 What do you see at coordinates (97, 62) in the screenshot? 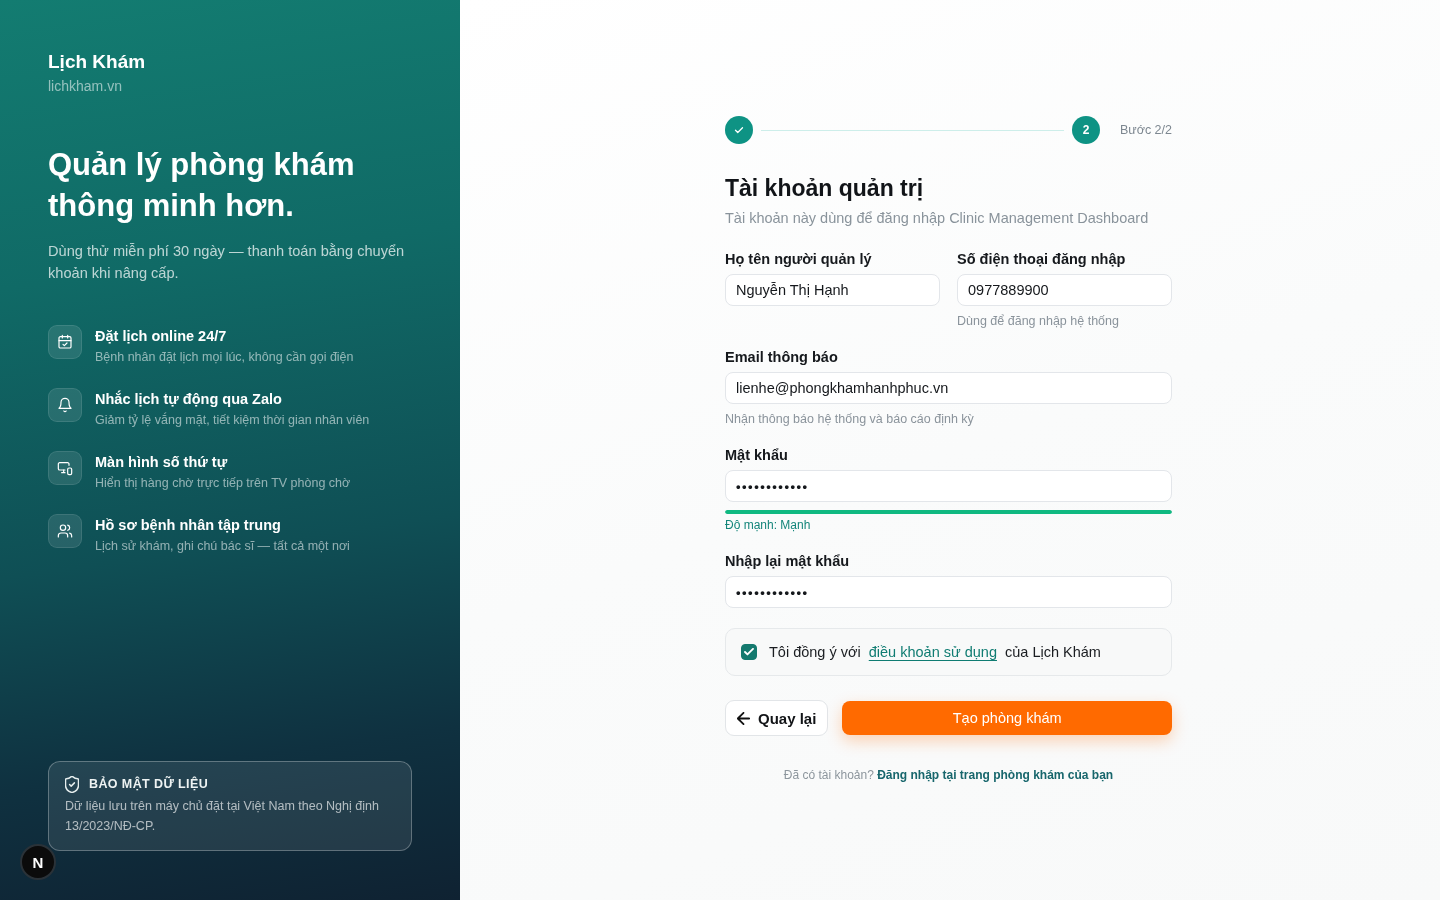
I see `brand-name: Lịch Khám` at bounding box center [97, 62].